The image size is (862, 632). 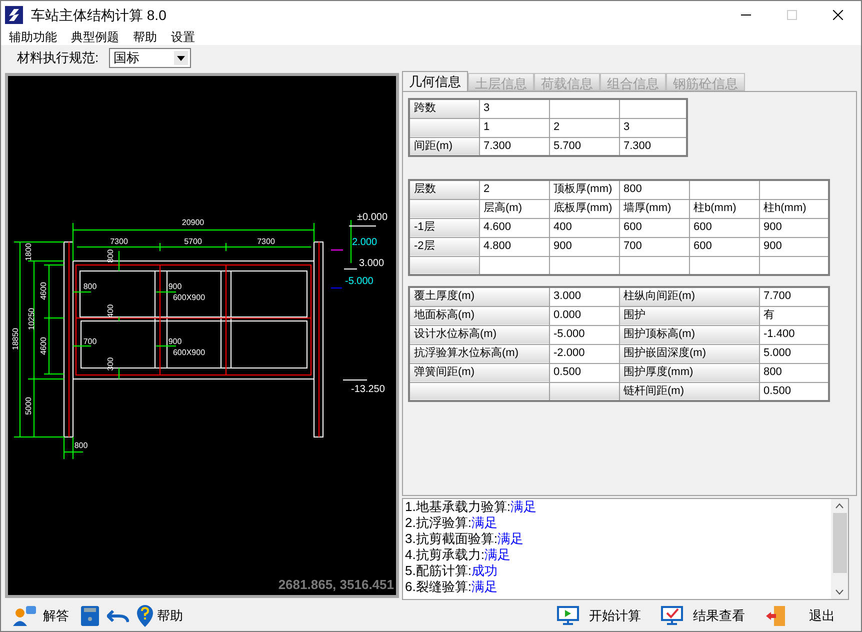 What do you see at coordinates (724, 208) in the screenshot?
I see `table-cell: 柱b(mm)` at bounding box center [724, 208].